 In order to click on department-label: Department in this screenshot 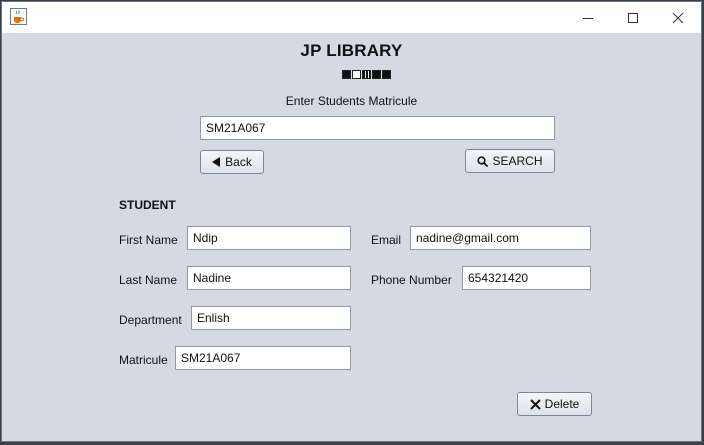, I will do `click(150, 320)`.